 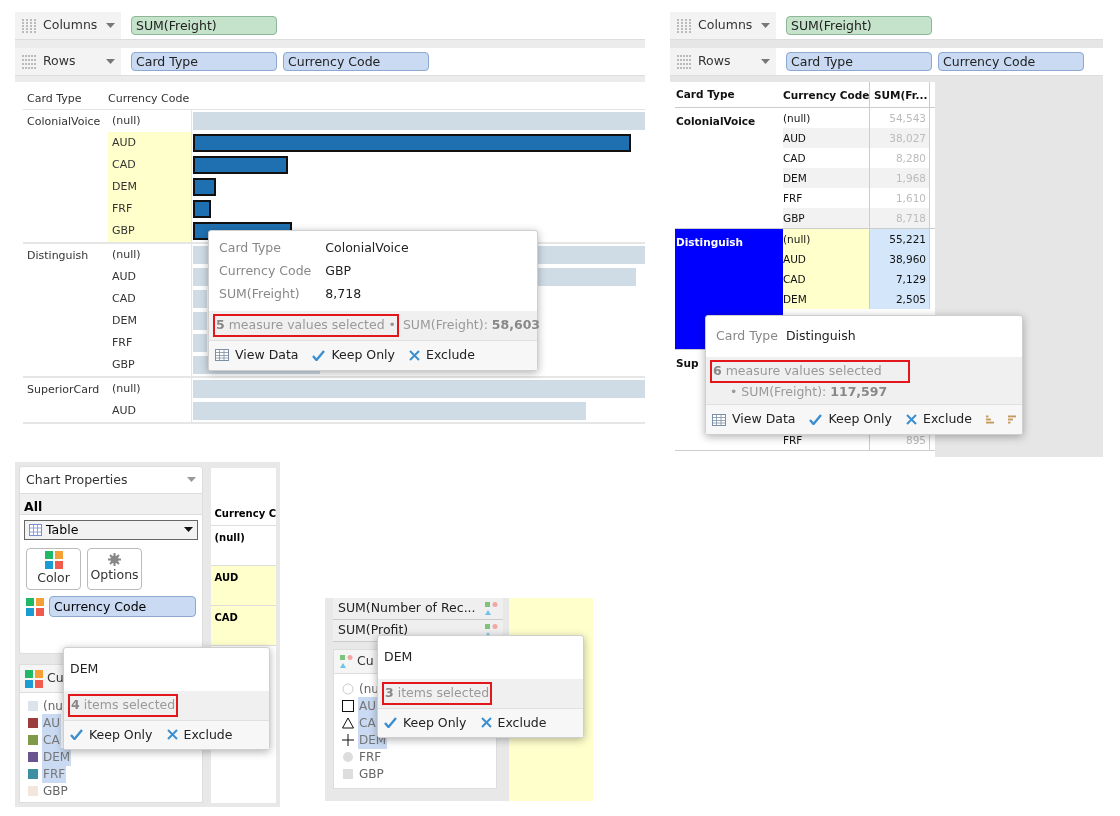 I want to click on table-cell: CAD, so click(x=243, y=626).